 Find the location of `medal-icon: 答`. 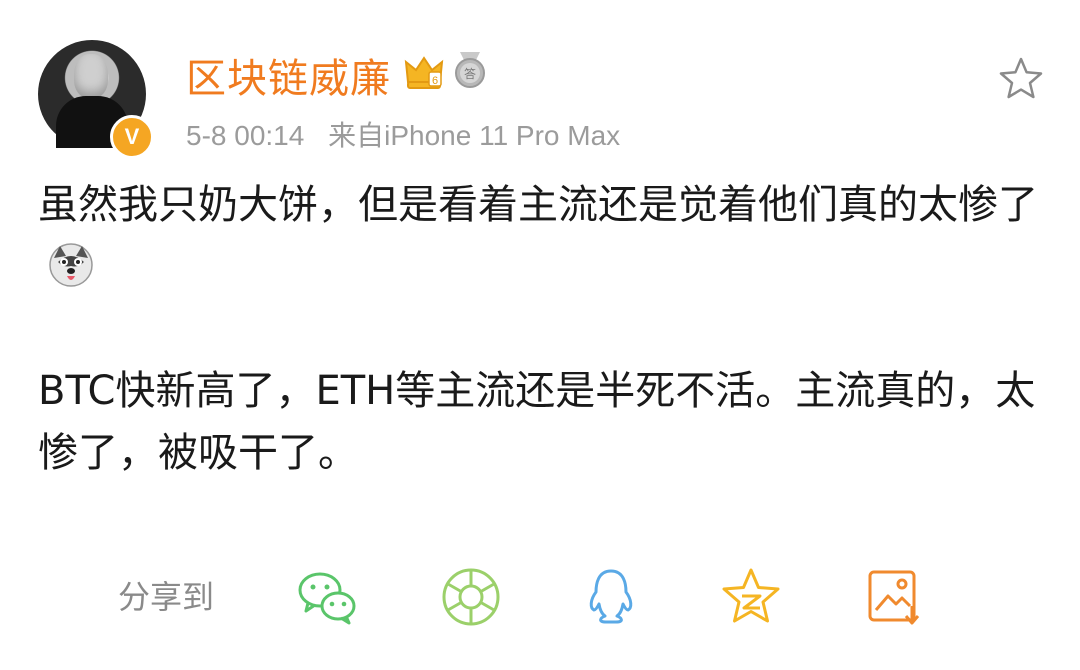

medal-icon: 答 is located at coordinates (470, 70).